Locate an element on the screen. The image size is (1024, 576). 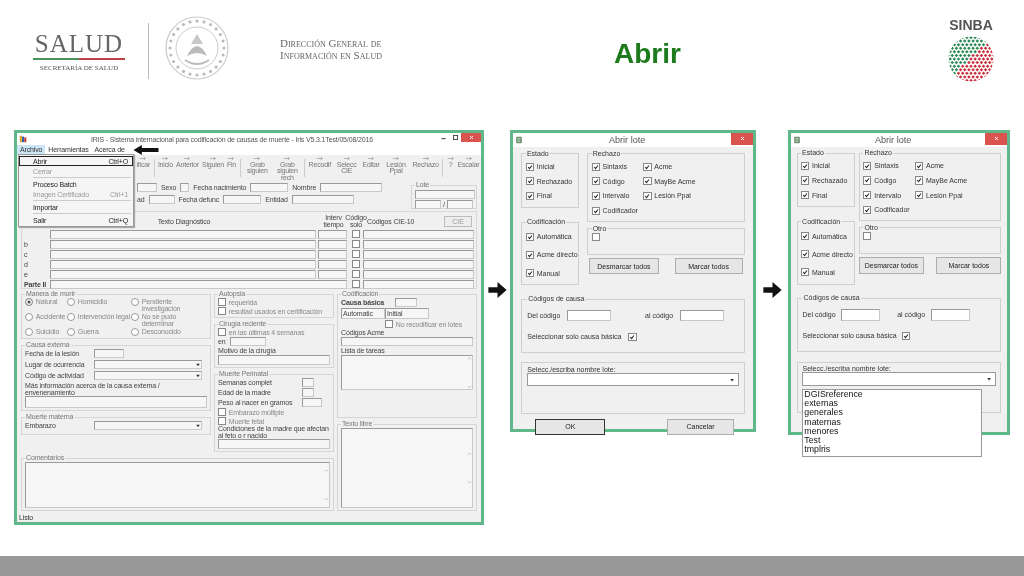
list-option: generales is located at coordinates (892, 413).